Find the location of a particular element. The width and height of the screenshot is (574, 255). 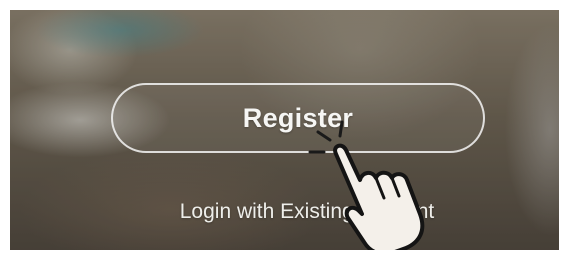

login-existing-account-link: Login with Existing Account is located at coordinates (284, 212).